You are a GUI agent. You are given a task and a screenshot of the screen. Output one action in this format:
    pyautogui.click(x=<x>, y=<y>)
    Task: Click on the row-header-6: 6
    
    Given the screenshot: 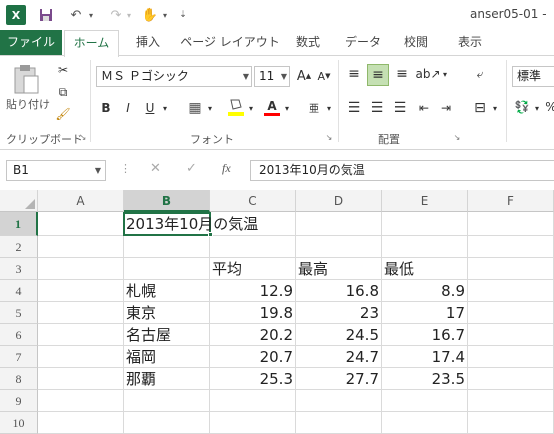 What is the action you would take?
    pyautogui.click(x=19, y=335)
    